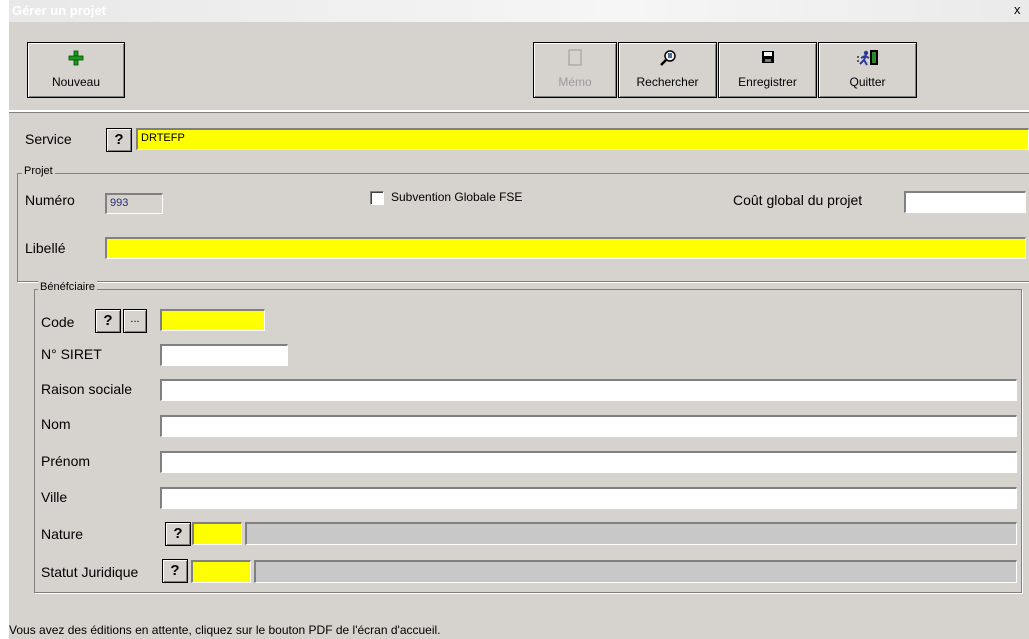 The width and height of the screenshot is (1029, 639). I want to click on save-icon, so click(767, 59).